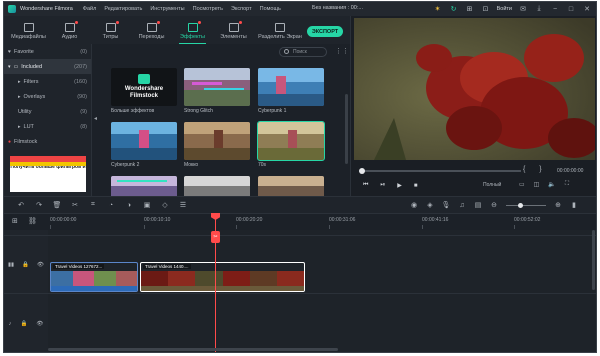  Describe the element at coordinates (39, 205) in the screenshot. I see `redo-icon: ↷` at that location.